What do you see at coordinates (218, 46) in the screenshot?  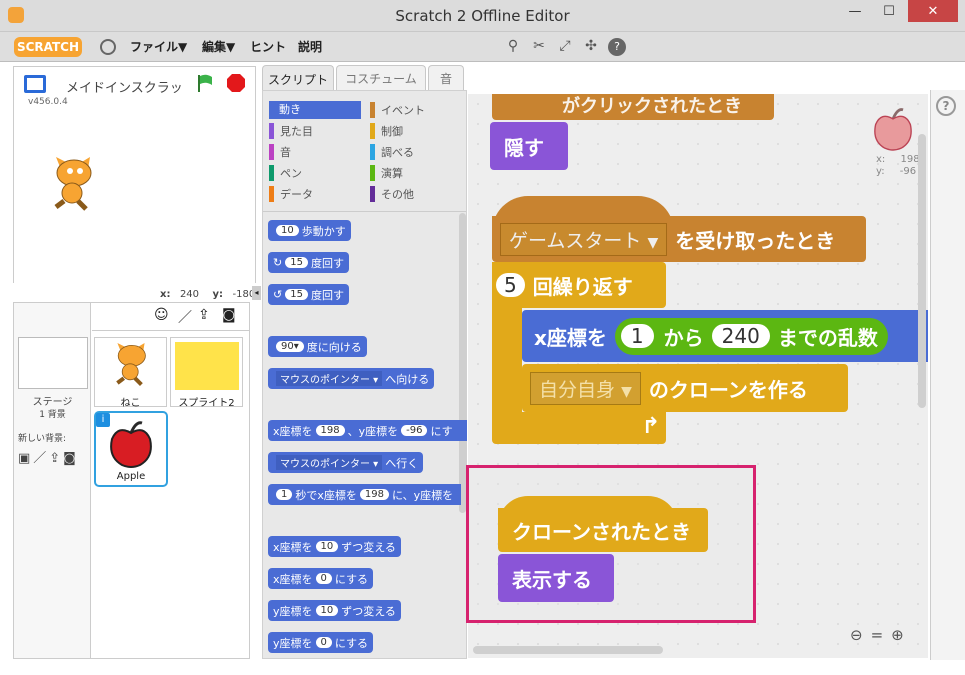 I see `menu-edit: 編集▼` at bounding box center [218, 46].